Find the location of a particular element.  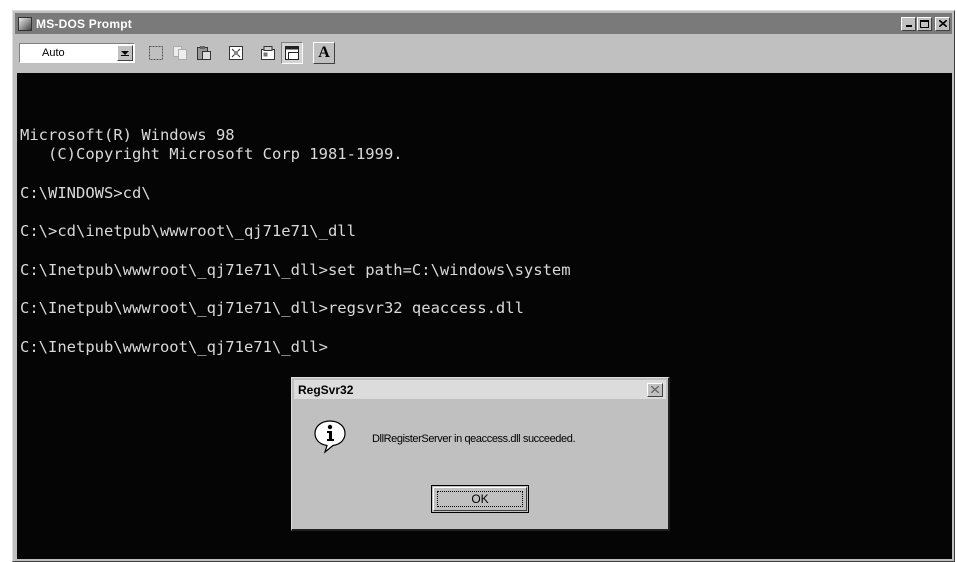

msdos-app-icon is located at coordinates (25, 23).